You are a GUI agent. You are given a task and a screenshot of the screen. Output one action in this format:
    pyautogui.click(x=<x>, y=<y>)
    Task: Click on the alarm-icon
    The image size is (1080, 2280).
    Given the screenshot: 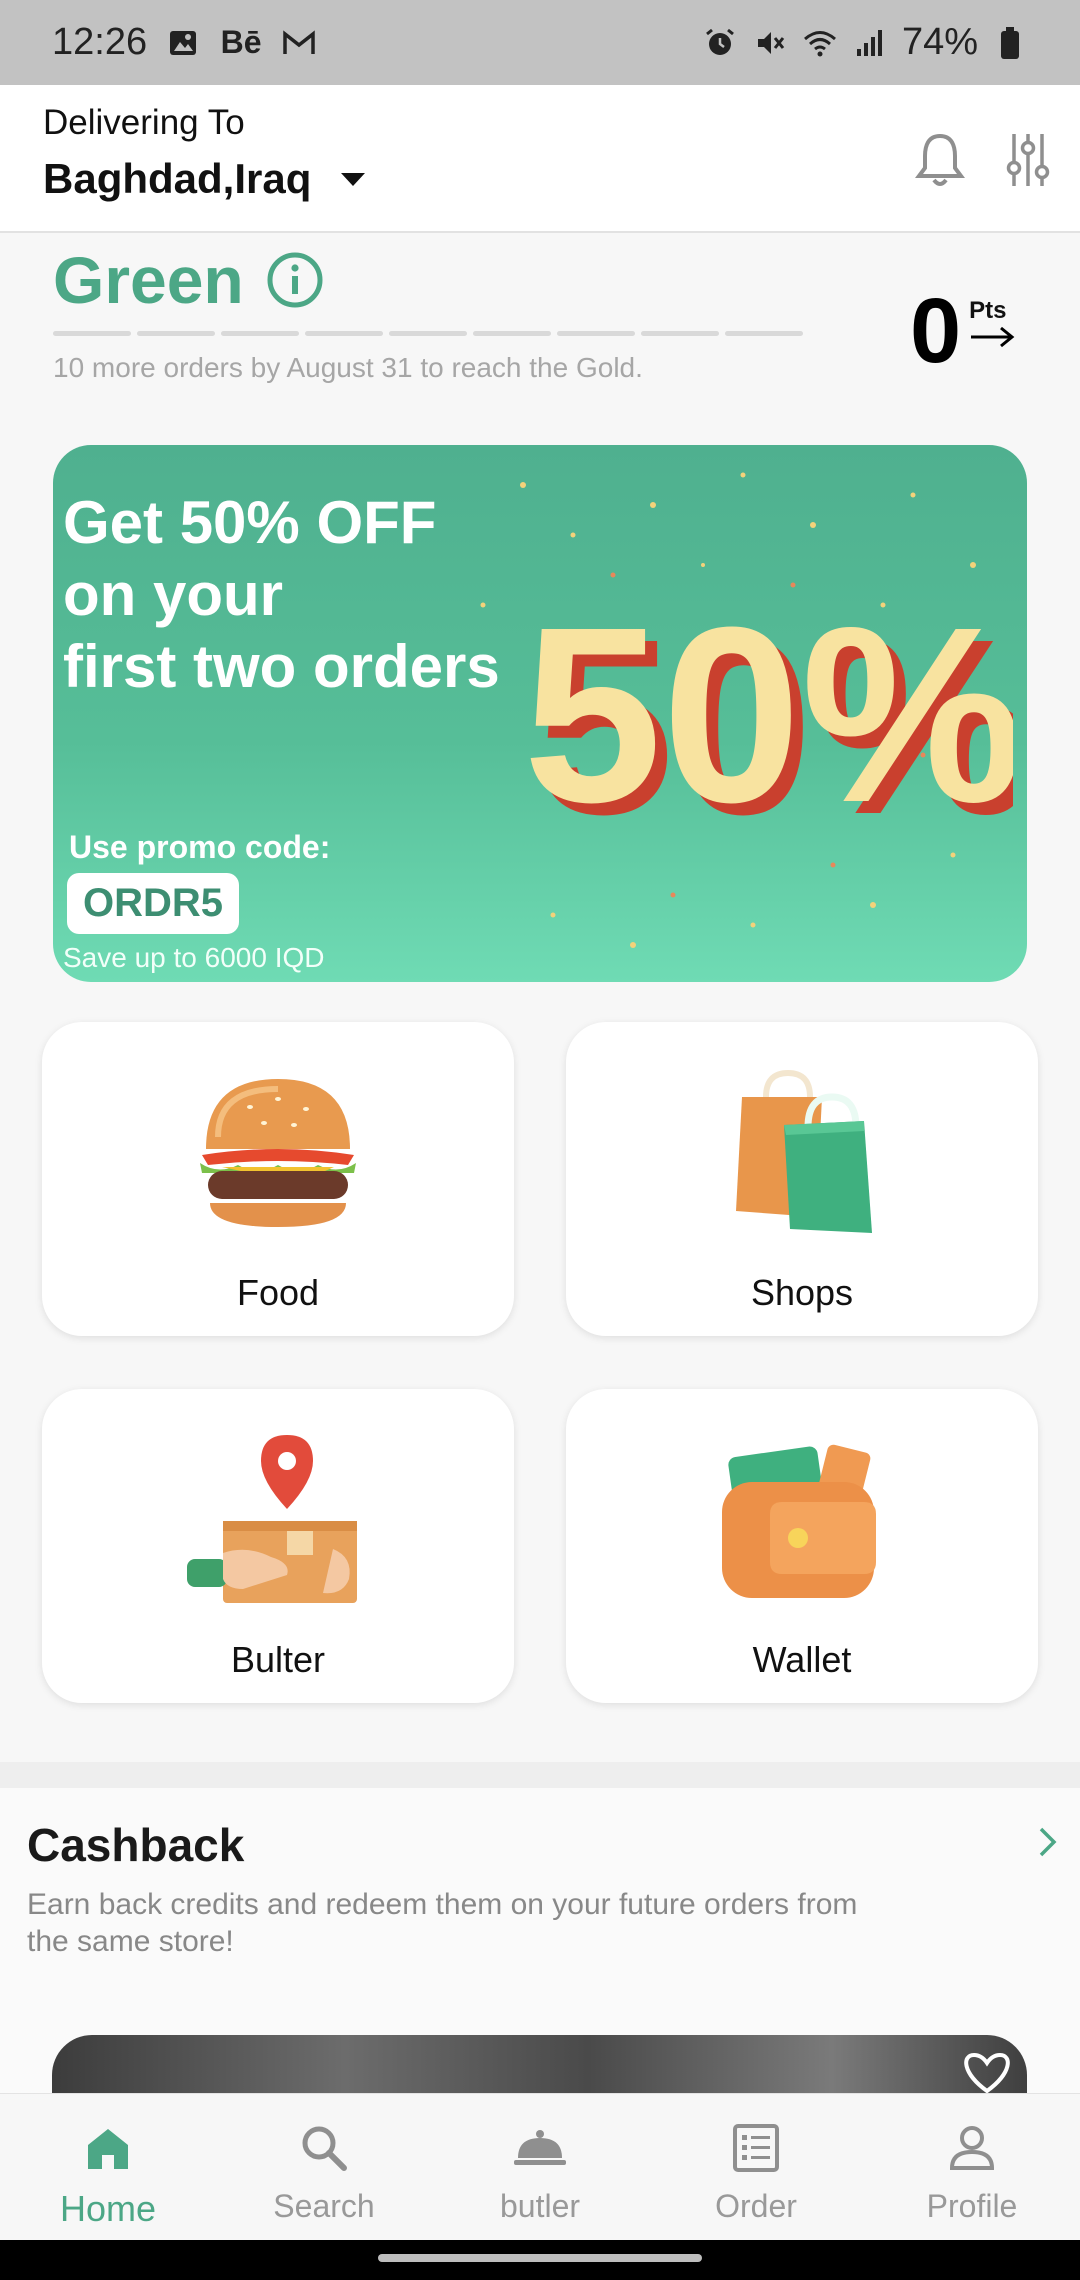 What is the action you would take?
    pyautogui.click(x=720, y=43)
    